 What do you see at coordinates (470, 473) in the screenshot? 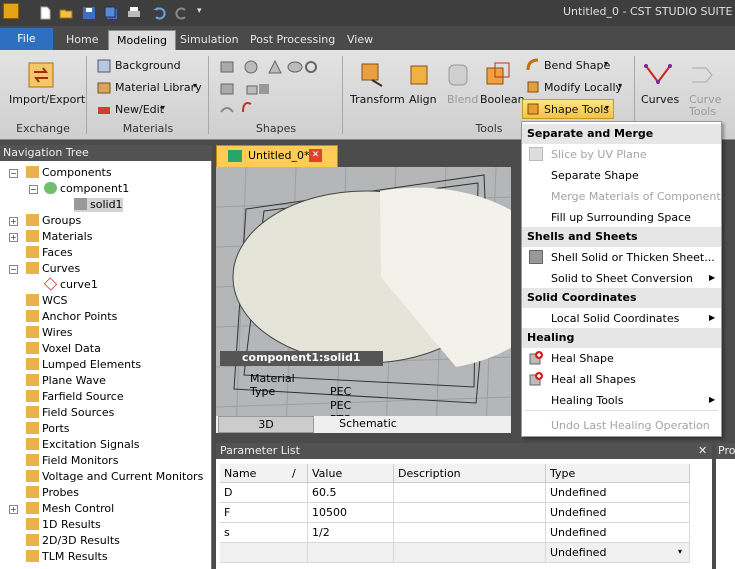
I see `column-header-description: Description` at bounding box center [470, 473].